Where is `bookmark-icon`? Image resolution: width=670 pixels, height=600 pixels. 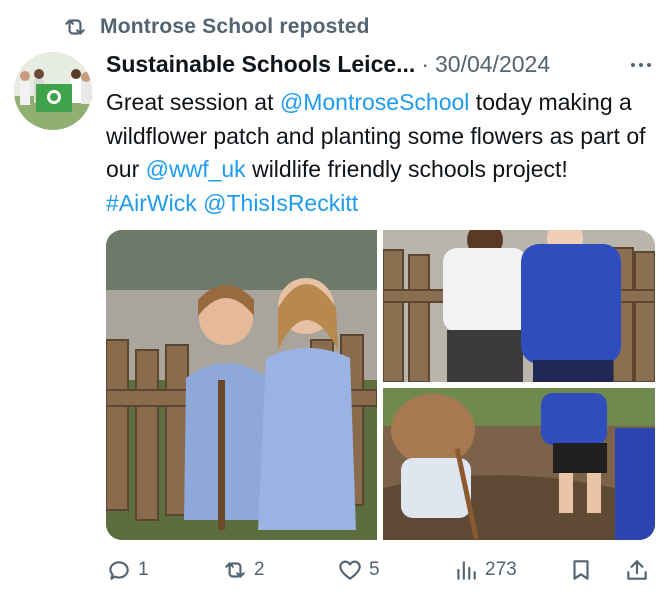
bookmark-icon is located at coordinates (581, 570).